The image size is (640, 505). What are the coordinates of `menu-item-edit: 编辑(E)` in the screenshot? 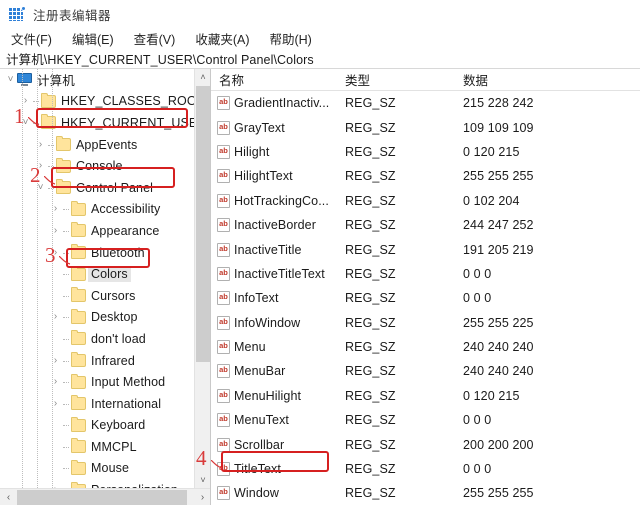 It's located at (95, 38).